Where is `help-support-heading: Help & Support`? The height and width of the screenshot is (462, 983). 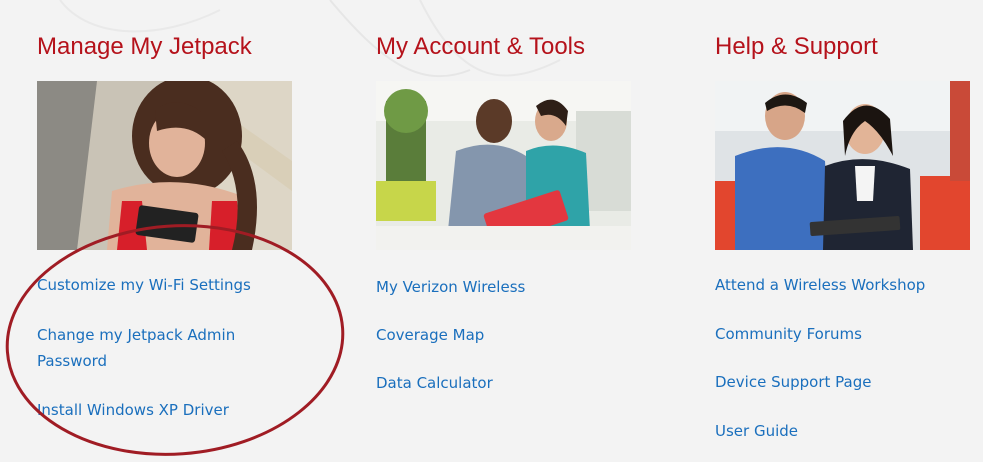
help-support-heading: Help & Support is located at coordinates (796, 46).